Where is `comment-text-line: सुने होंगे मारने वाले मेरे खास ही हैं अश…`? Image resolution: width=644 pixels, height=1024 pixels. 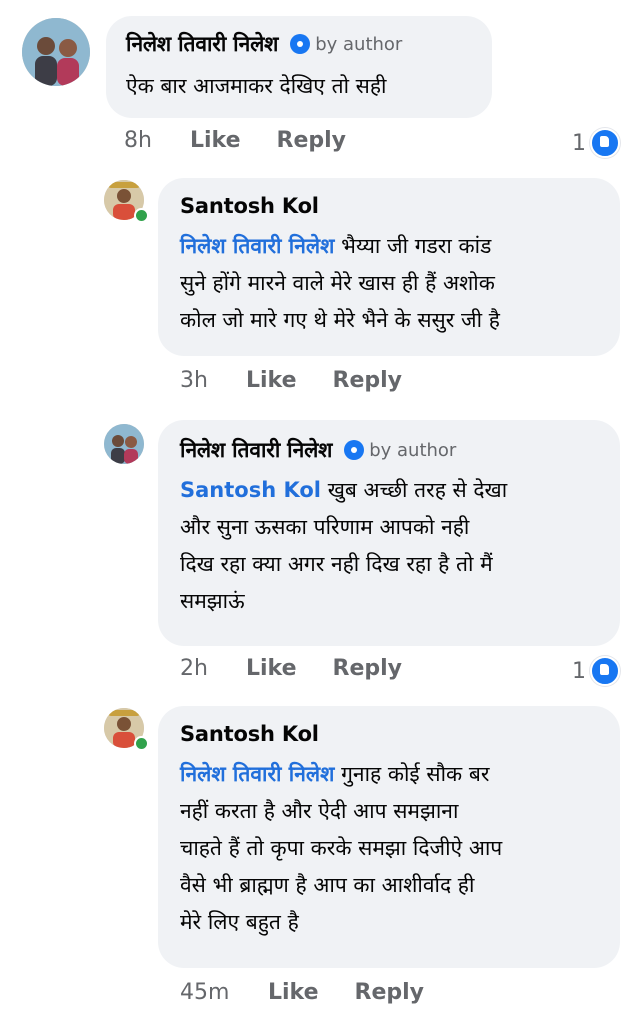
comment-text-line: सुने होंगे मारने वाले मेरे खास ही हैं अश… is located at coordinates (337, 283).